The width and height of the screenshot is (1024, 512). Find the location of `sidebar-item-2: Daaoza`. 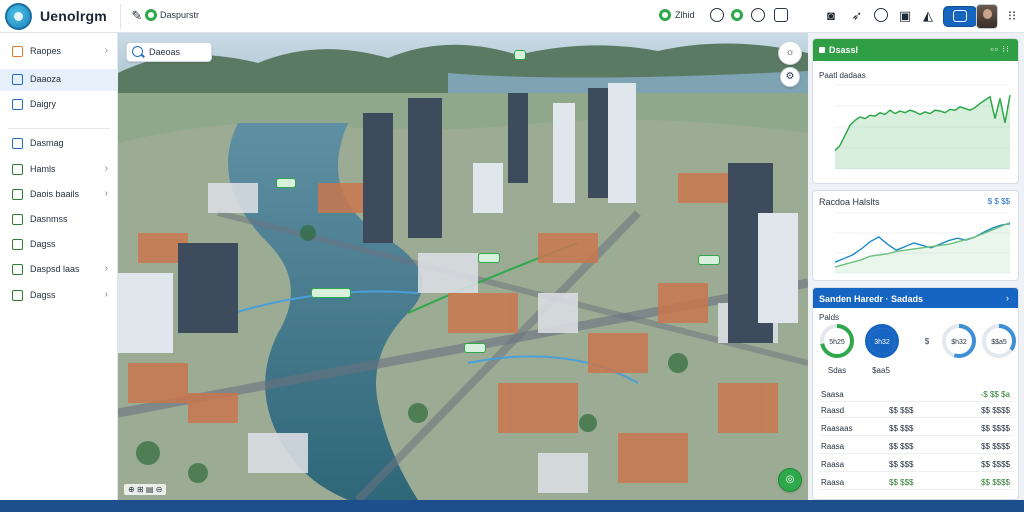

sidebar-item-2: Daaoza is located at coordinates (59, 80).